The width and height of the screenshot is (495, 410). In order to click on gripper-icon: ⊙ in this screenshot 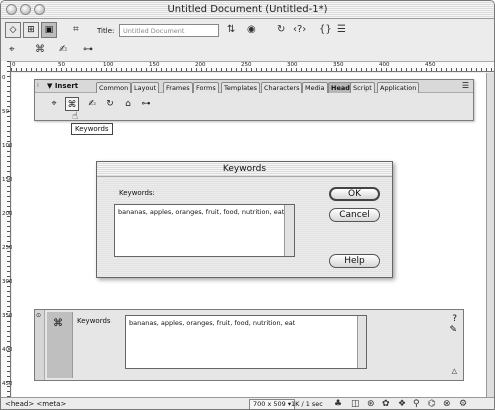, I will do `click(40, 345)`.